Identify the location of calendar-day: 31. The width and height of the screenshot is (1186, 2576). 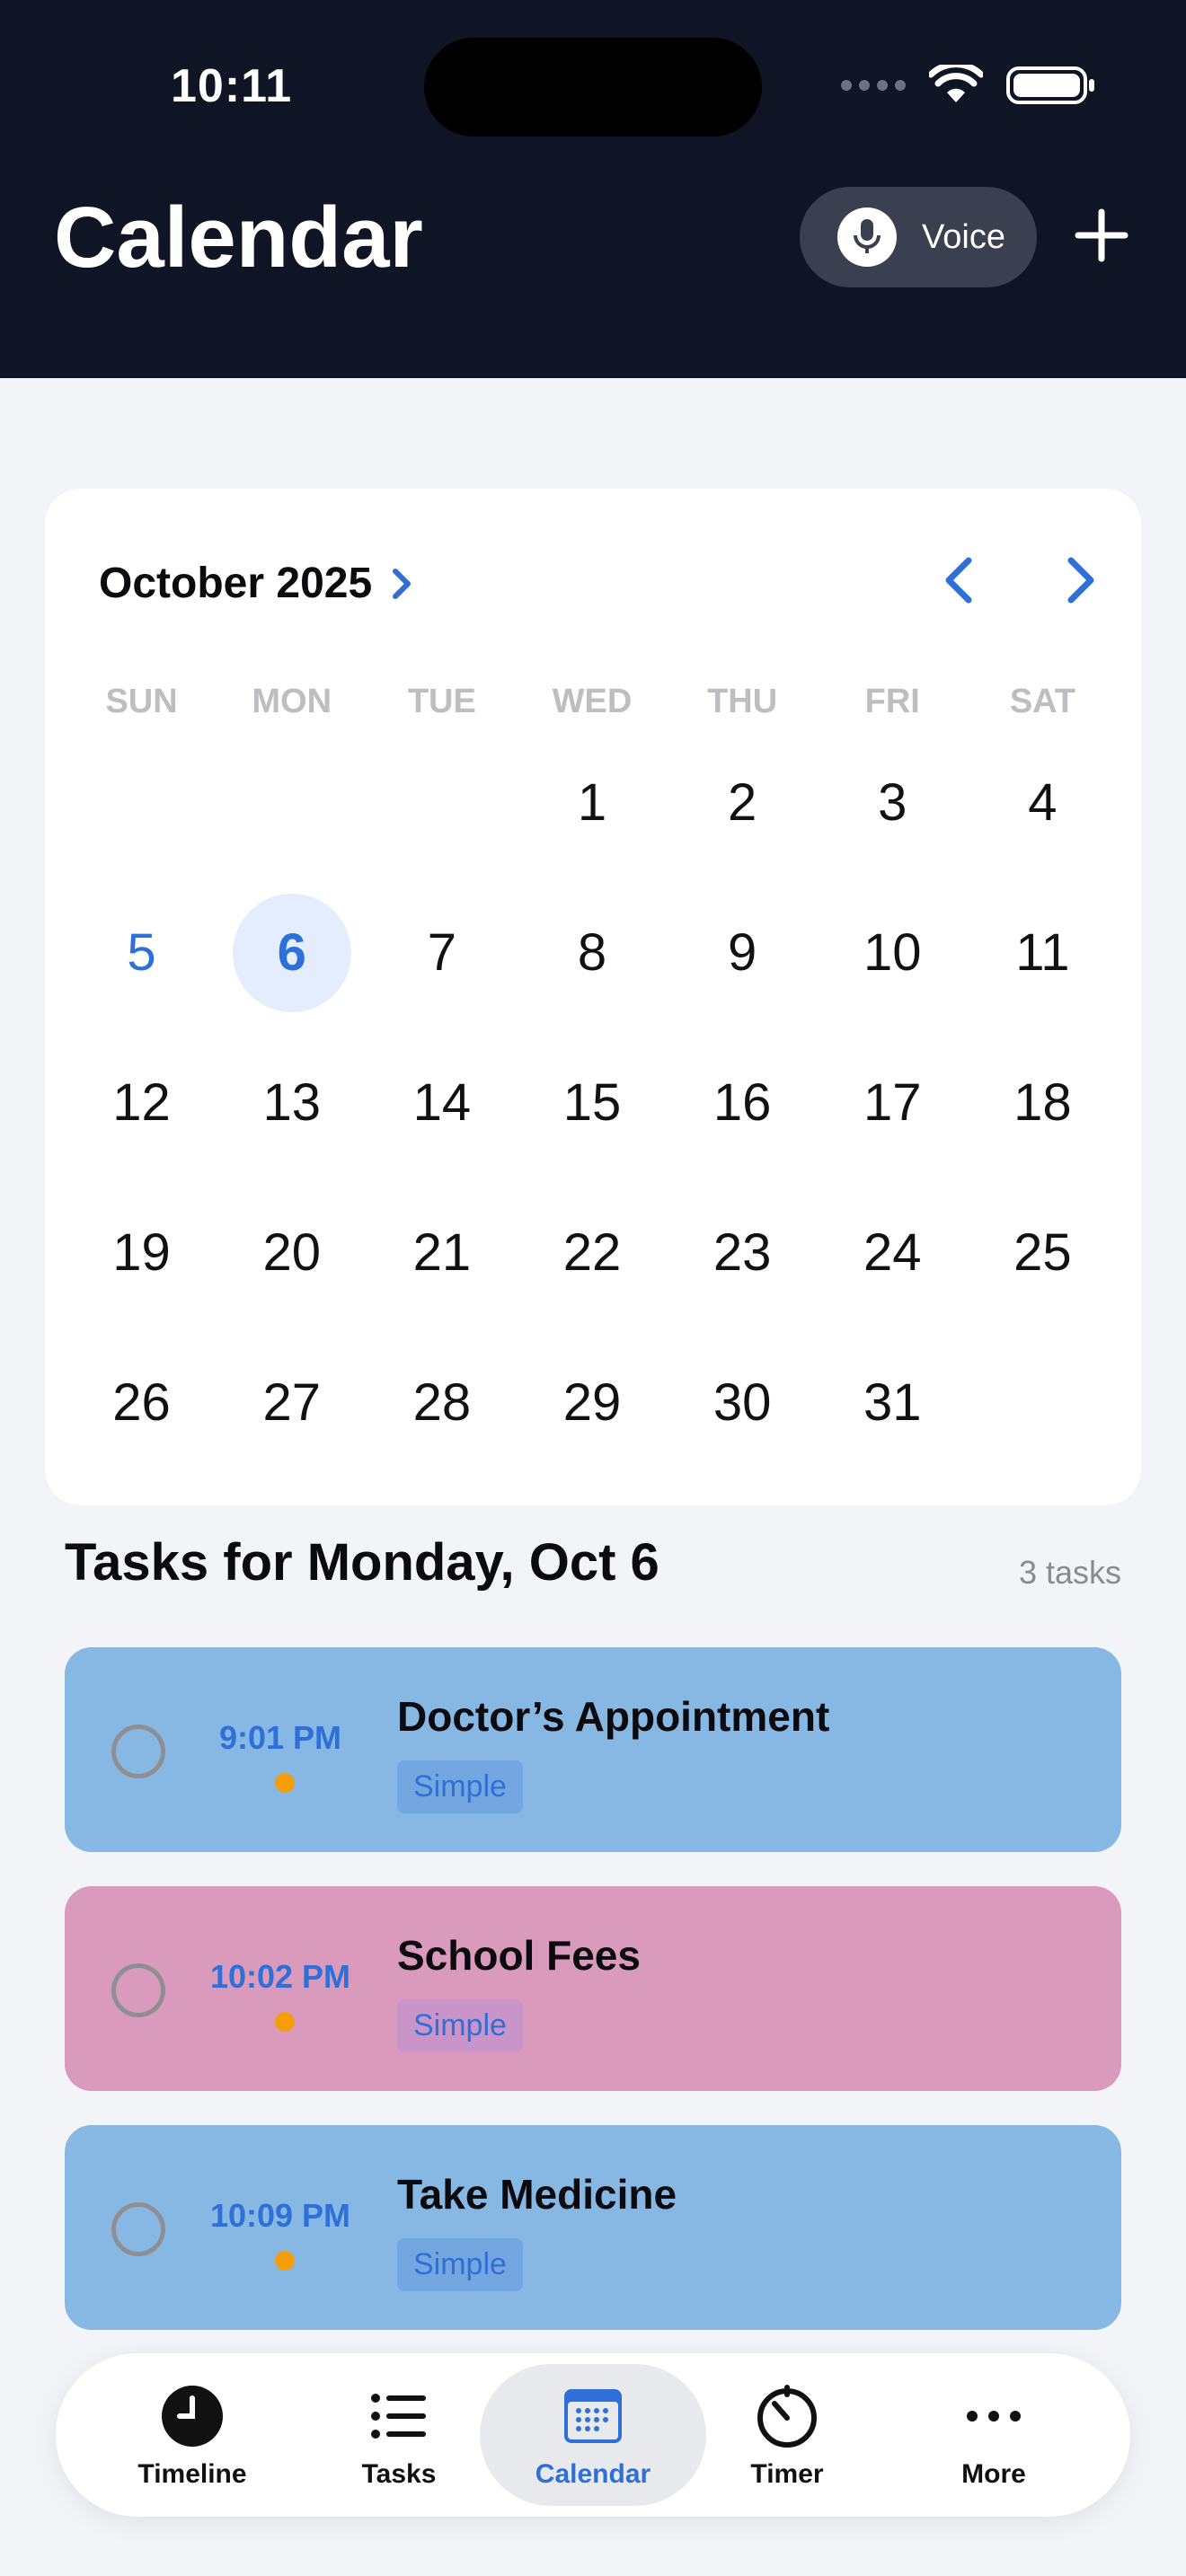
(893, 1403).